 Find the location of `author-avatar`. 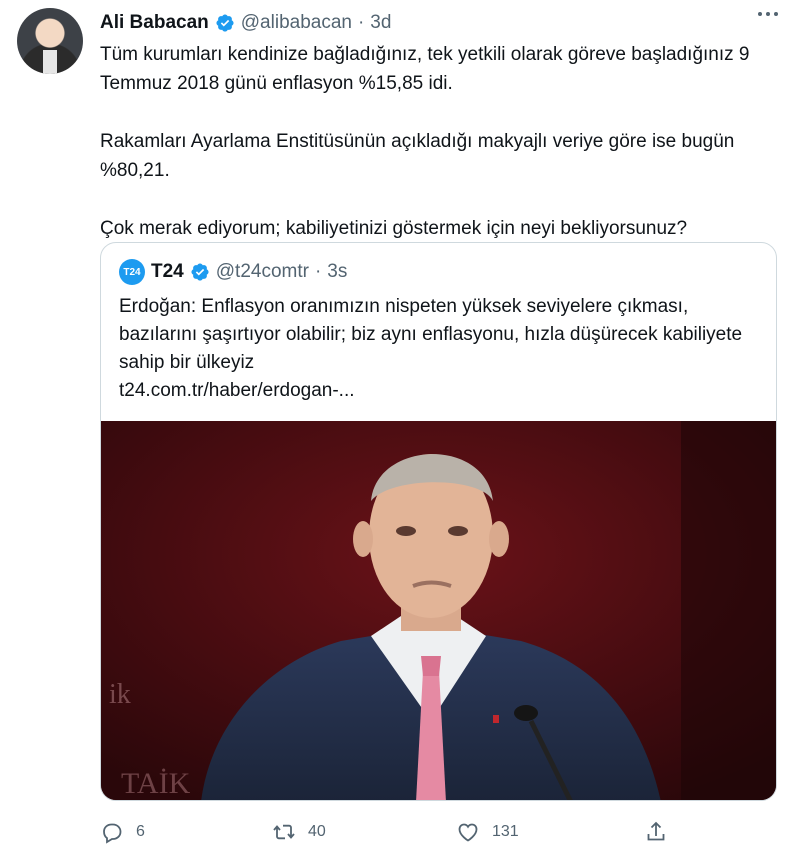

author-avatar is located at coordinates (50, 41).